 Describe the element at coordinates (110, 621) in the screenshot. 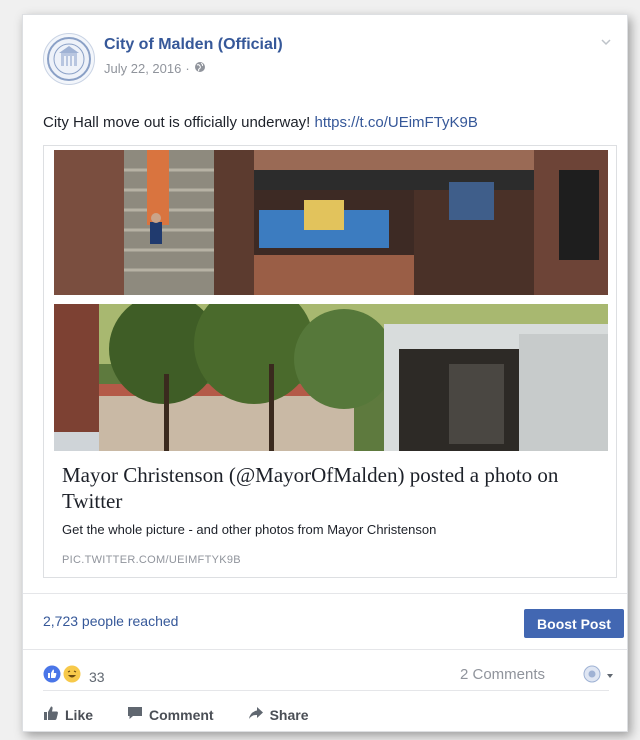

I see `people-reached-link: 2,723 people reached` at that location.